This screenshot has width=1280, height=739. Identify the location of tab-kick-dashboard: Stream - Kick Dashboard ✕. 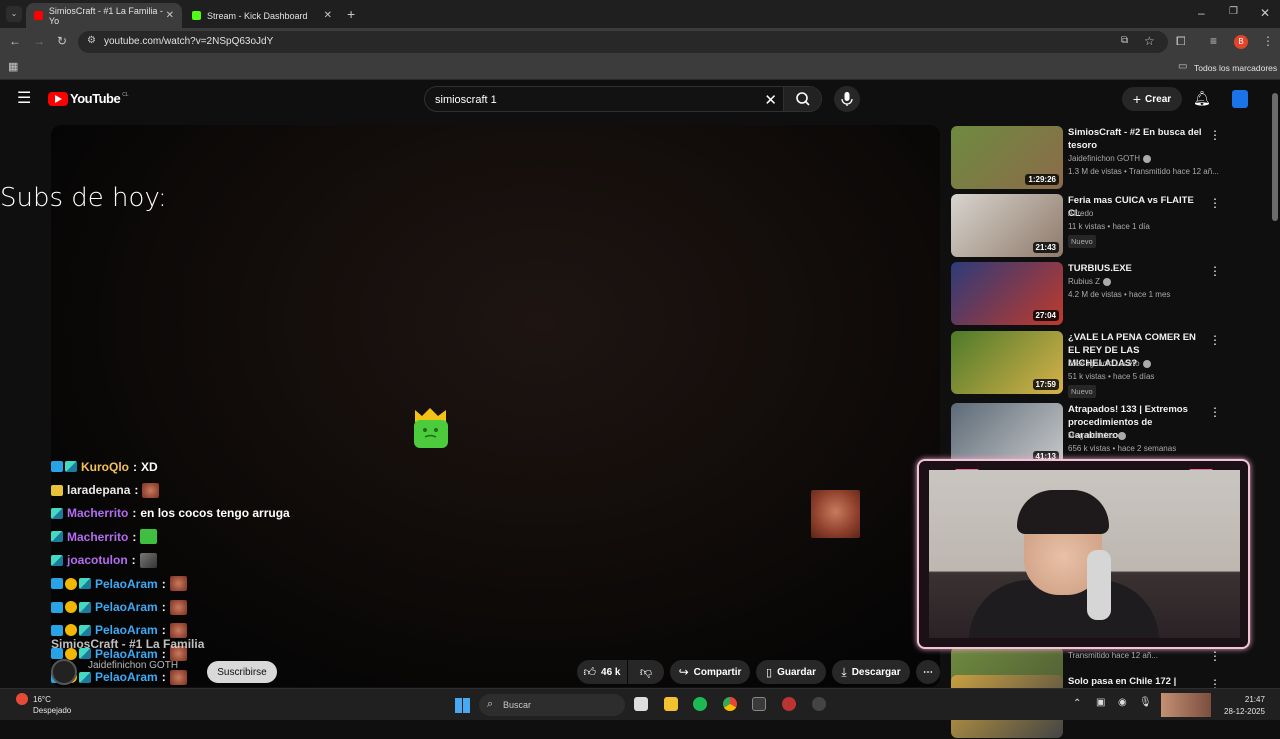
(262, 15).